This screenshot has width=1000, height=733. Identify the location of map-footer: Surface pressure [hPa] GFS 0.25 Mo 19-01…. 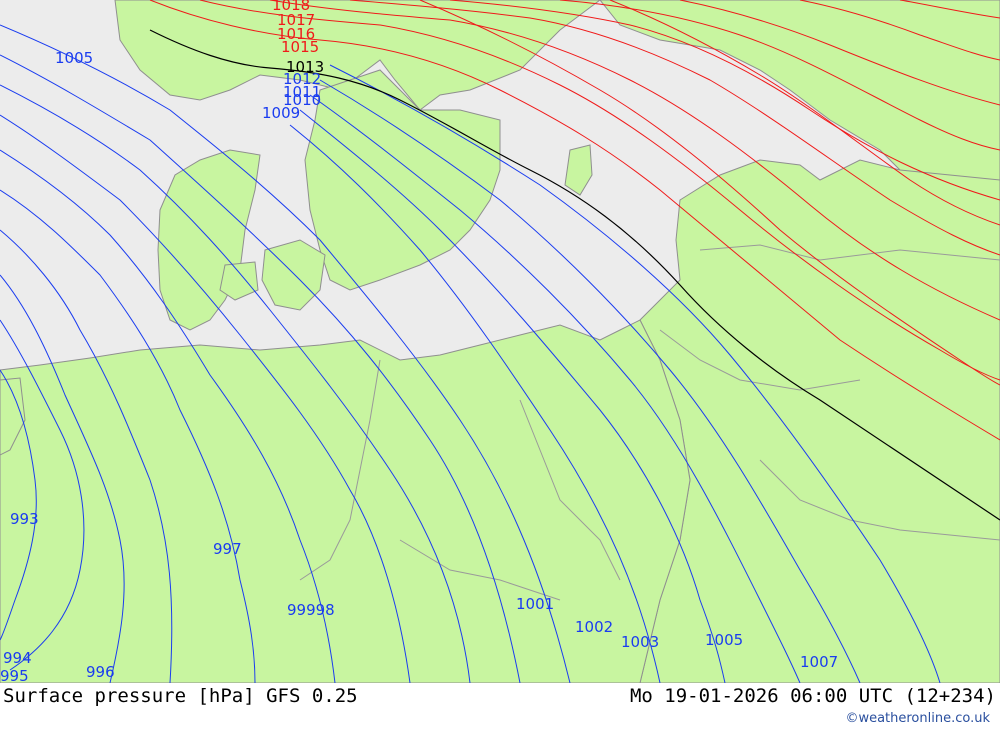
(500, 708).